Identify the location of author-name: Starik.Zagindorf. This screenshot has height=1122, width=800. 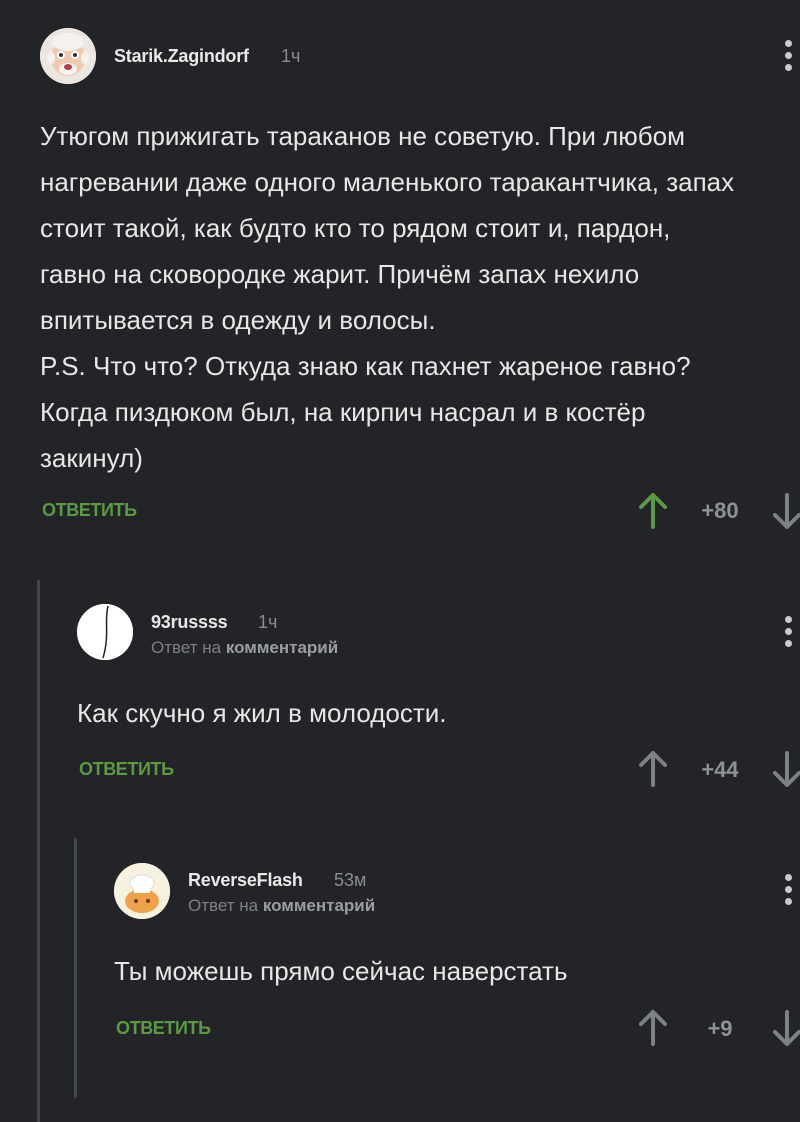
(181, 56).